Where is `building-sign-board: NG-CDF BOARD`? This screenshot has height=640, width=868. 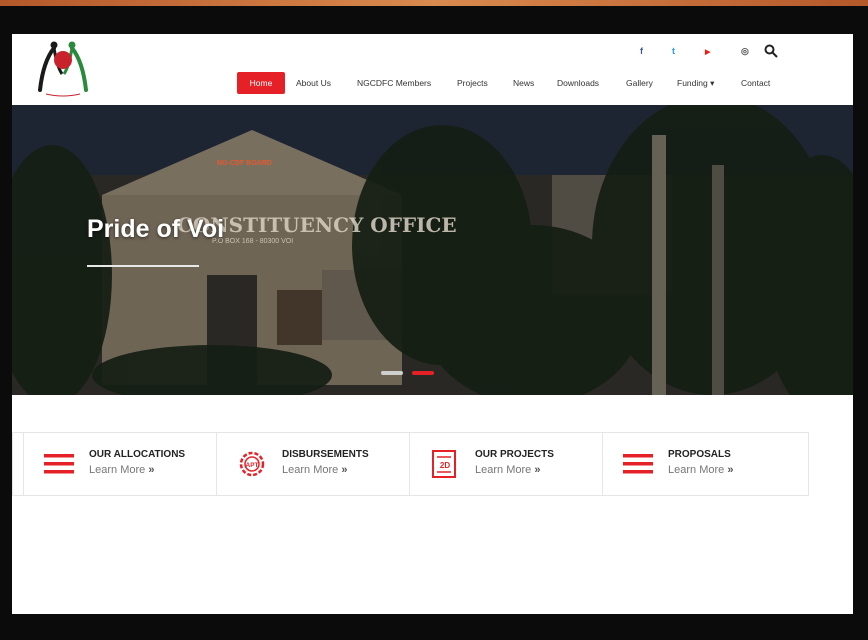
building-sign-board: NG-CDF BOARD is located at coordinates (244, 163).